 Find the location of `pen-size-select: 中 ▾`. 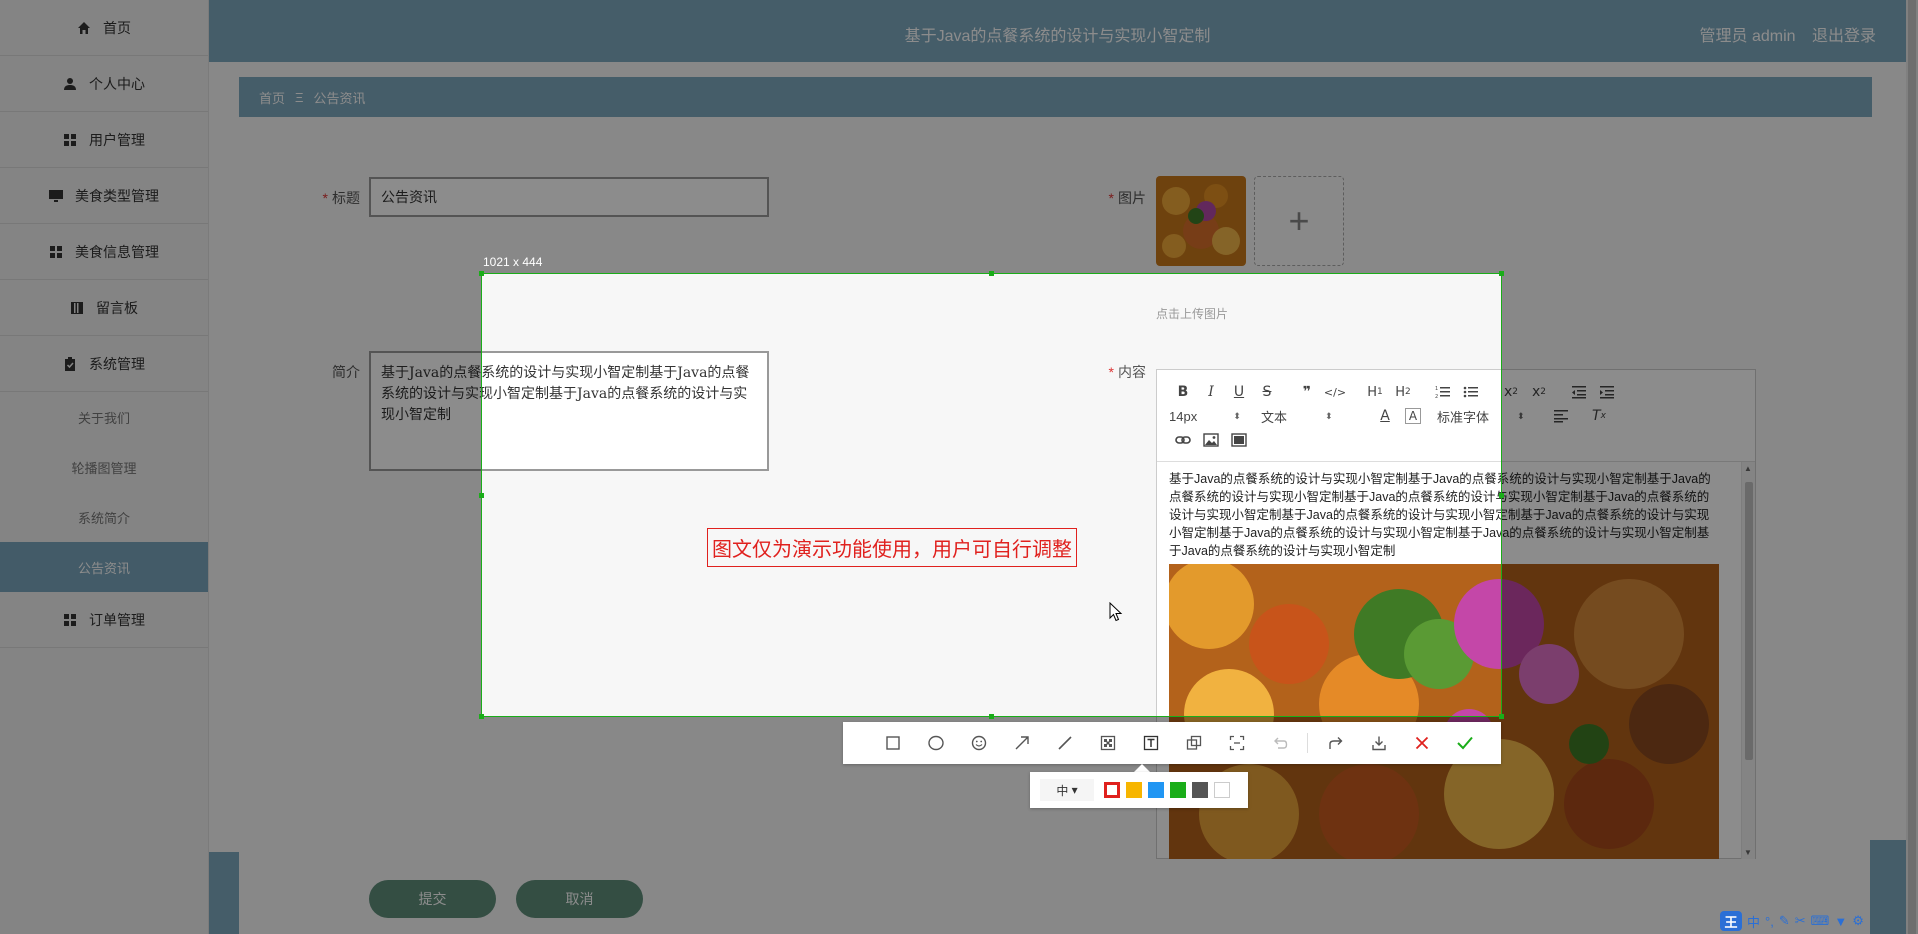

pen-size-select: 中 ▾ is located at coordinates (1067, 790).